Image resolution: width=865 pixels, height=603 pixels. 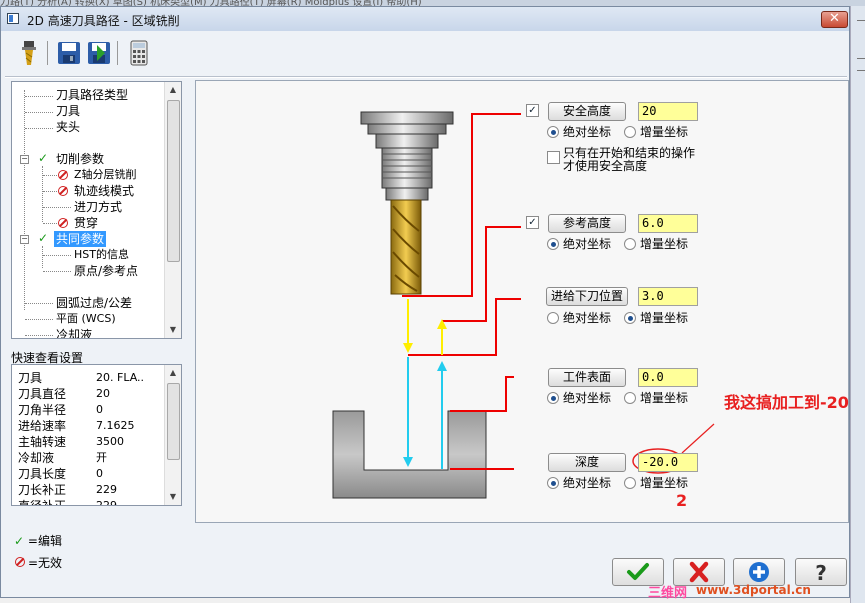 I want to click on depth-button: 深度, so click(x=587, y=462).